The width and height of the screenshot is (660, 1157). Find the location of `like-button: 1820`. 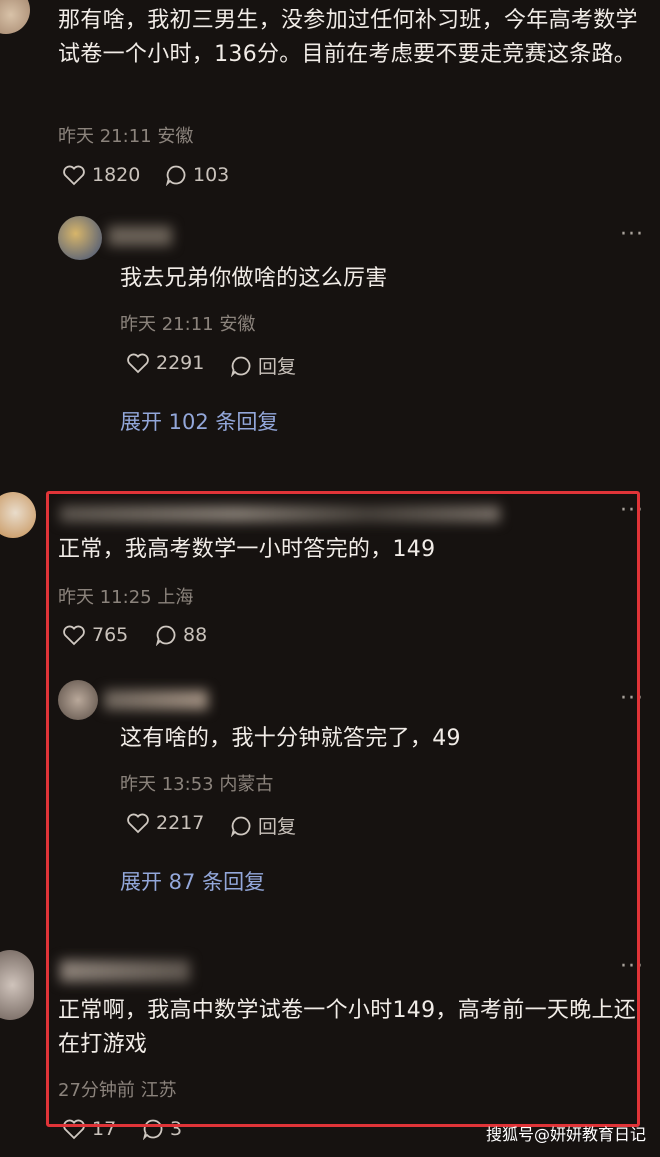

like-button: 1820 is located at coordinates (101, 175).